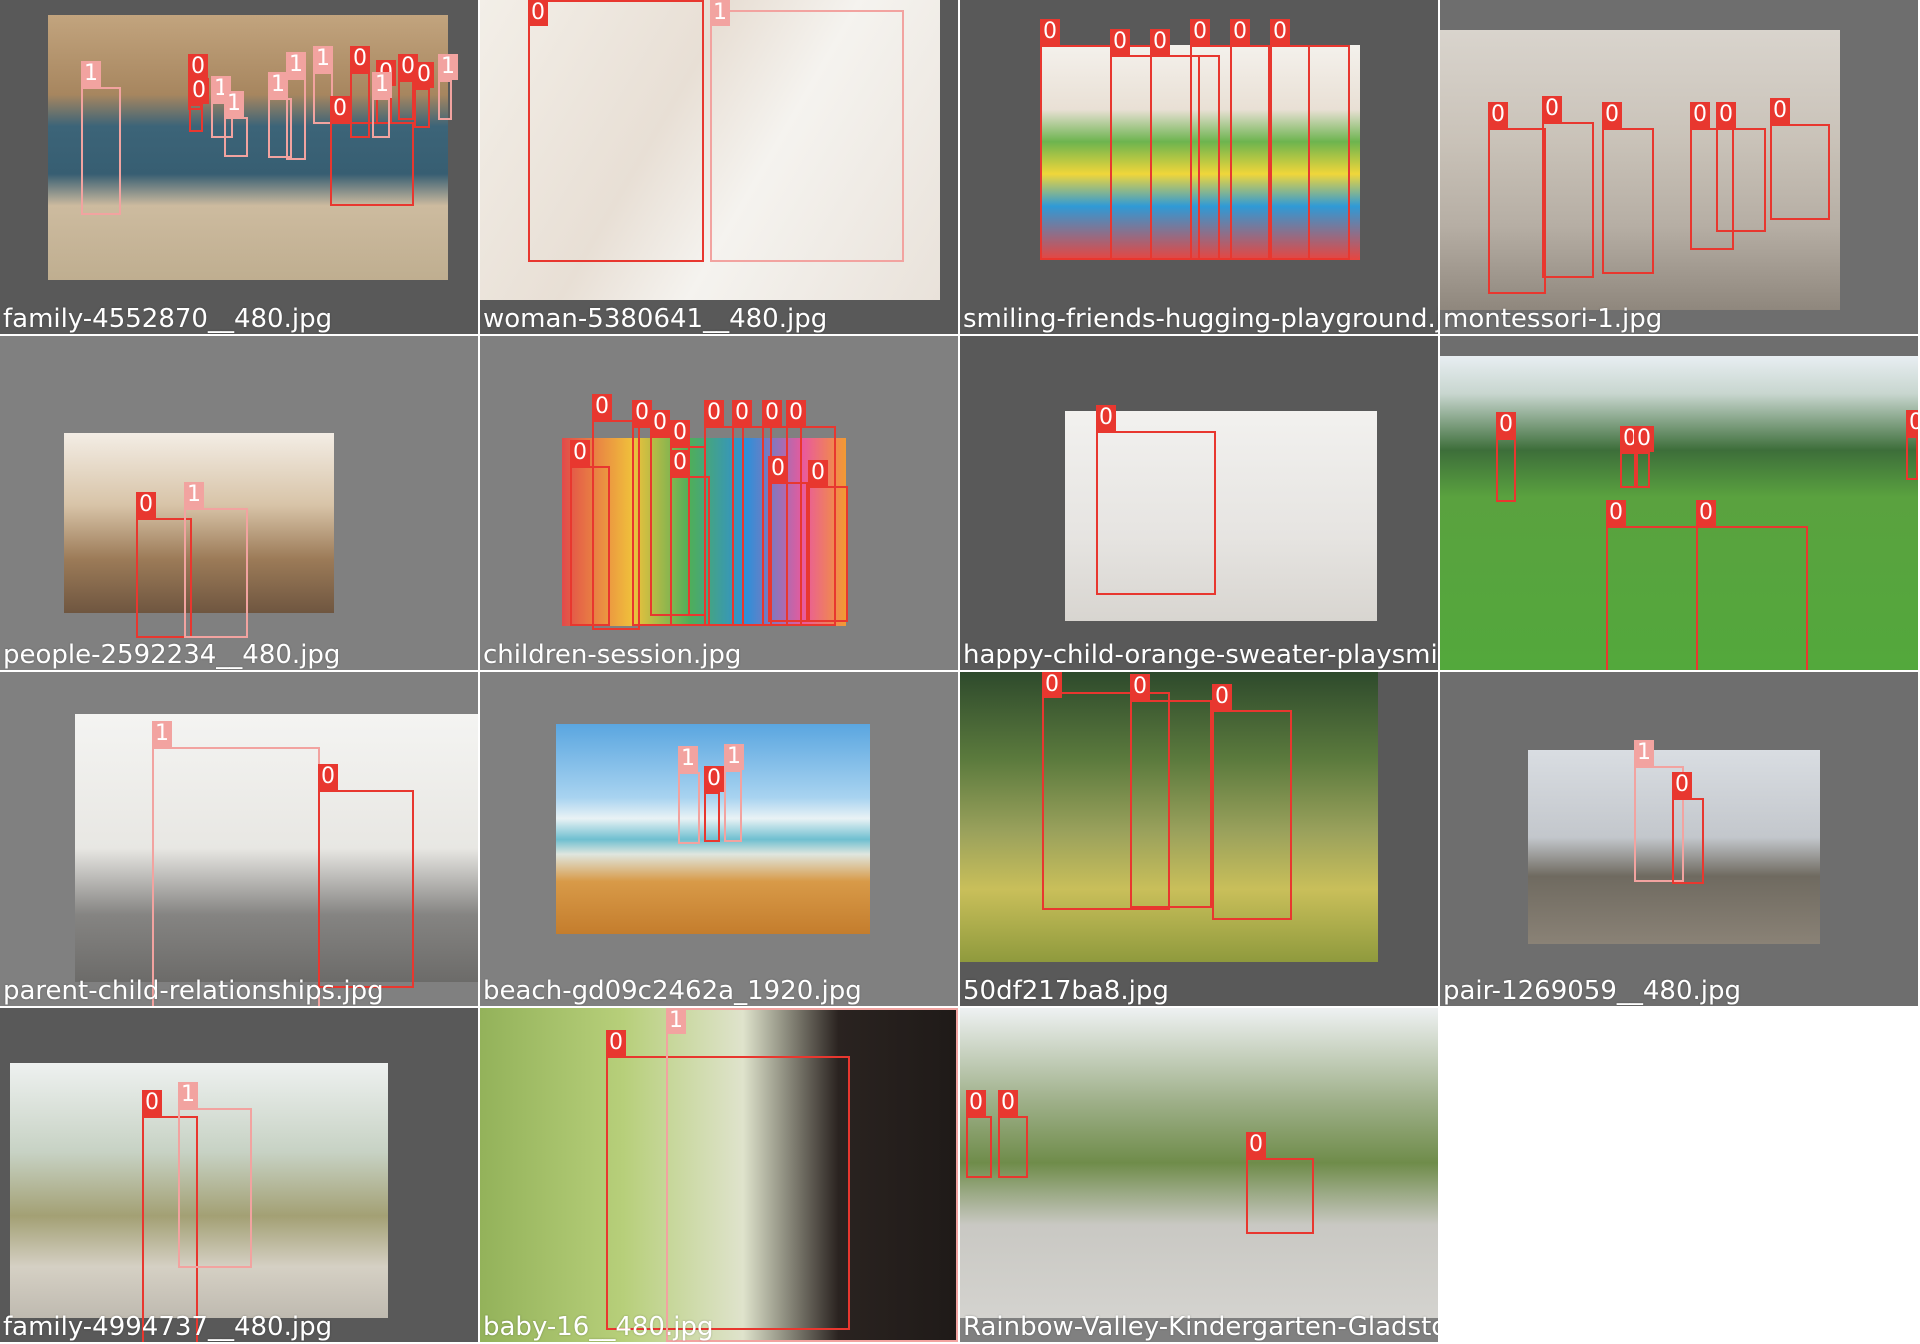 This screenshot has height=1344, width=1920. I want to click on image-filename: smiling-friends-hugging-playground.jpg, so click(1200, 319).